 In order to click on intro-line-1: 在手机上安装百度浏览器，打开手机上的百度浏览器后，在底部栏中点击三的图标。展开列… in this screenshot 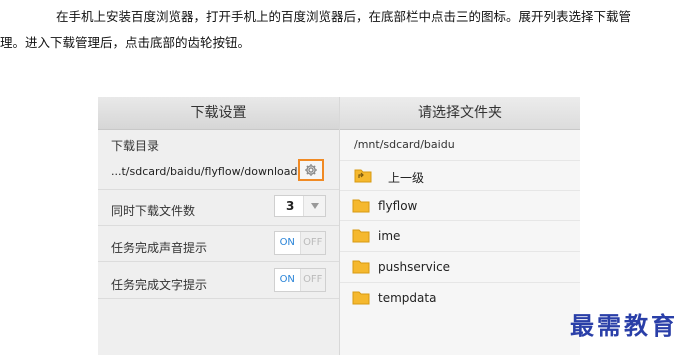, I will do `click(344, 16)`.